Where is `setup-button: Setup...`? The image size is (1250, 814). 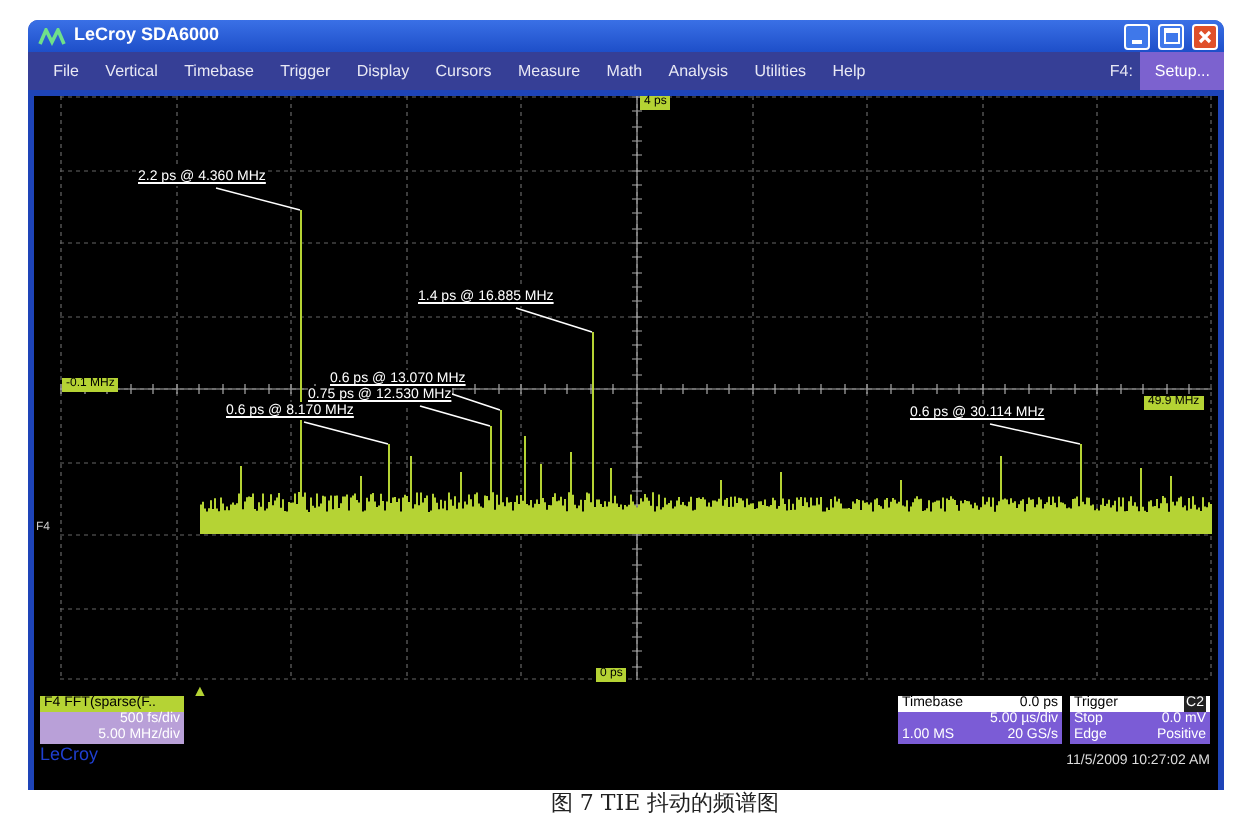
setup-button: Setup... is located at coordinates (1182, 71).